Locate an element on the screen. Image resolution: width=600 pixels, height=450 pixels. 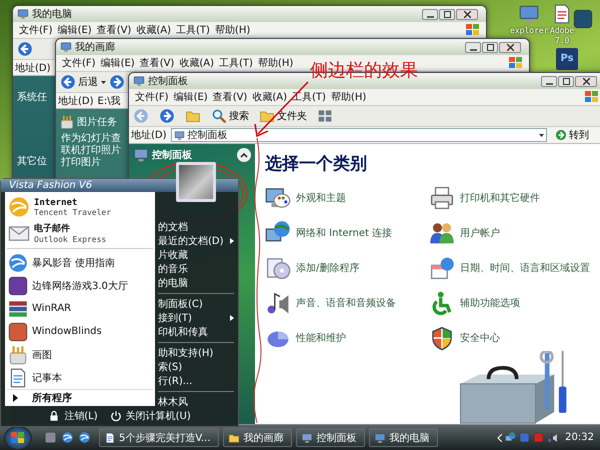
start-menu-item: 画图 is located at coordinates (80, 354).